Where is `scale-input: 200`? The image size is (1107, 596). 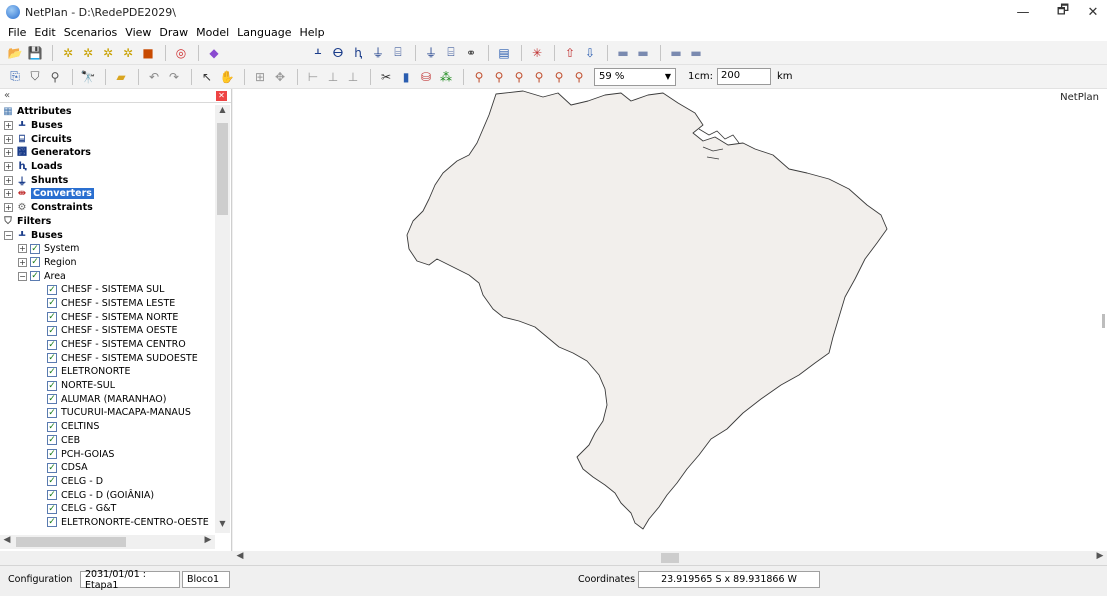 scale-input: 200 is located at coordinates (743, 76).